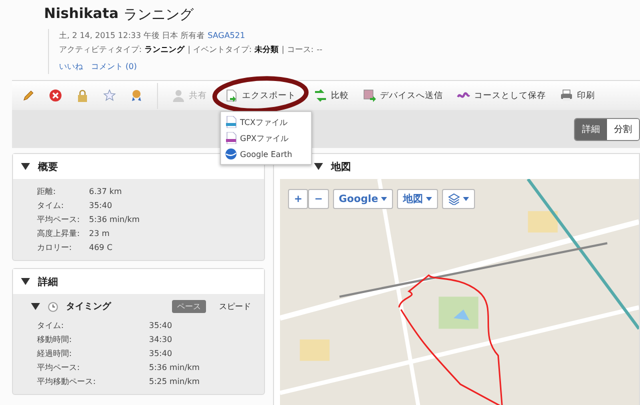  Describe the element at coordinates (227, 36) in the screenshot. I see `owner-link: SAGA521` at that location.